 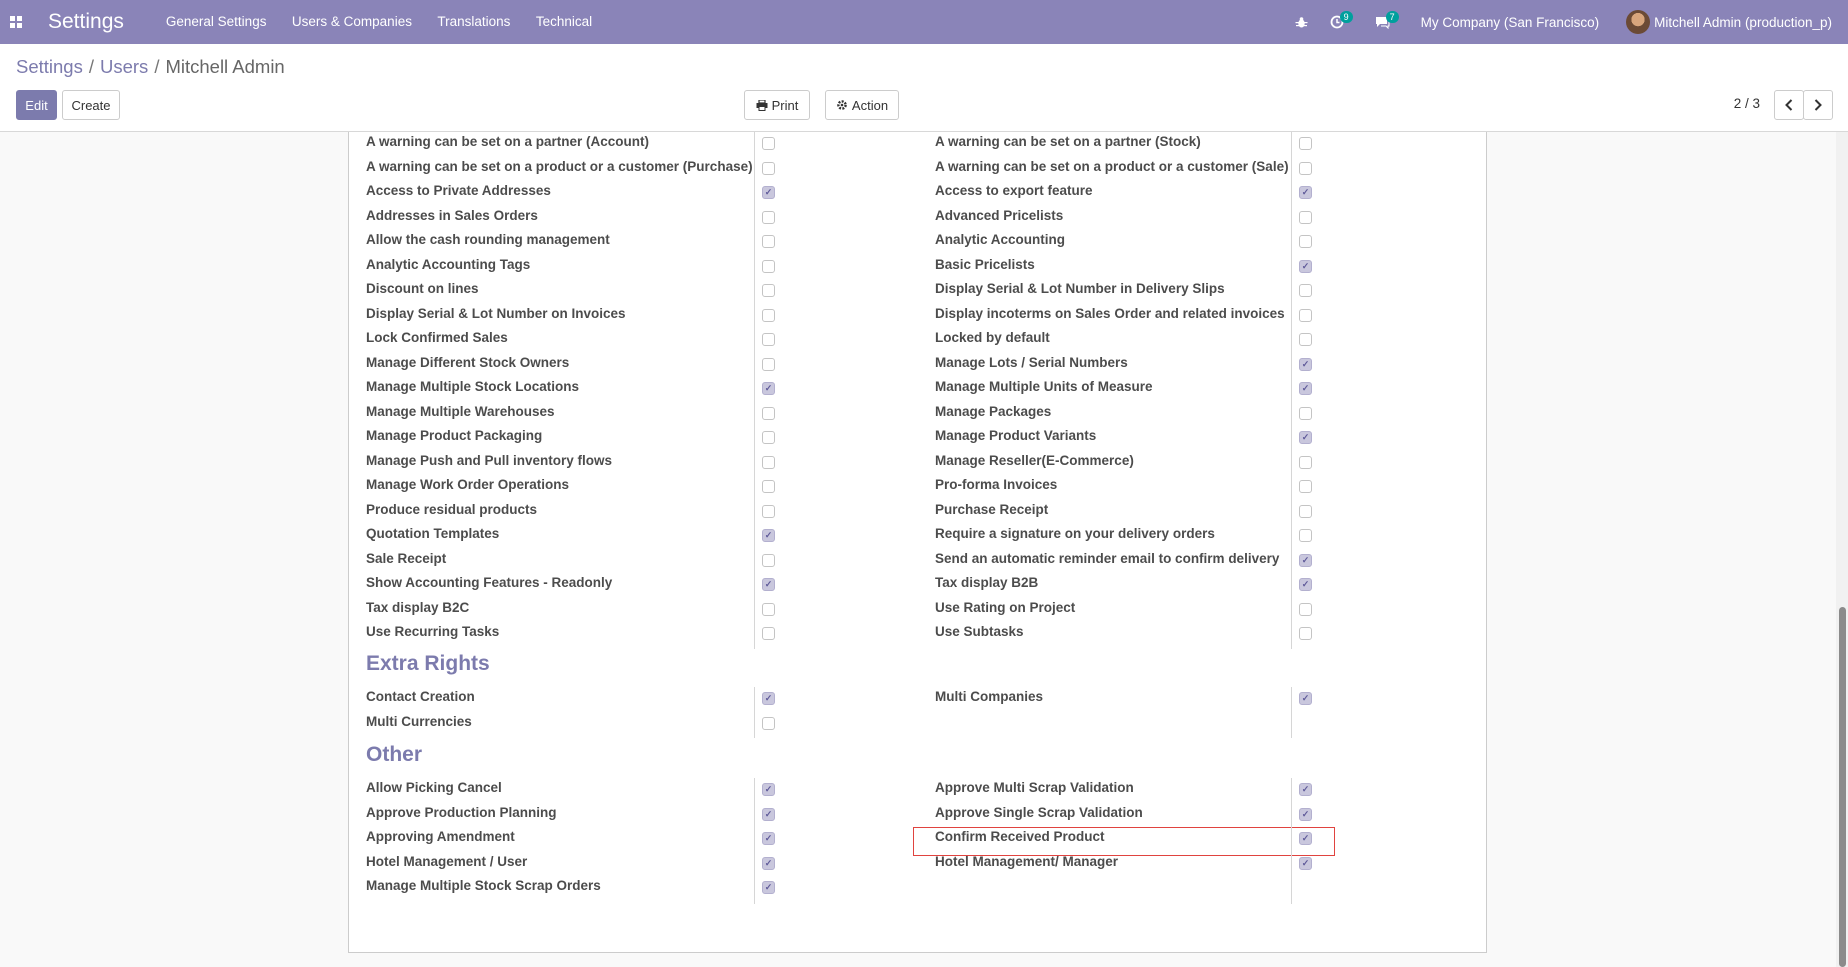 I want to click on group-label: Manage Multiple Stock Scrap Orders, so click(x=483, y=885).